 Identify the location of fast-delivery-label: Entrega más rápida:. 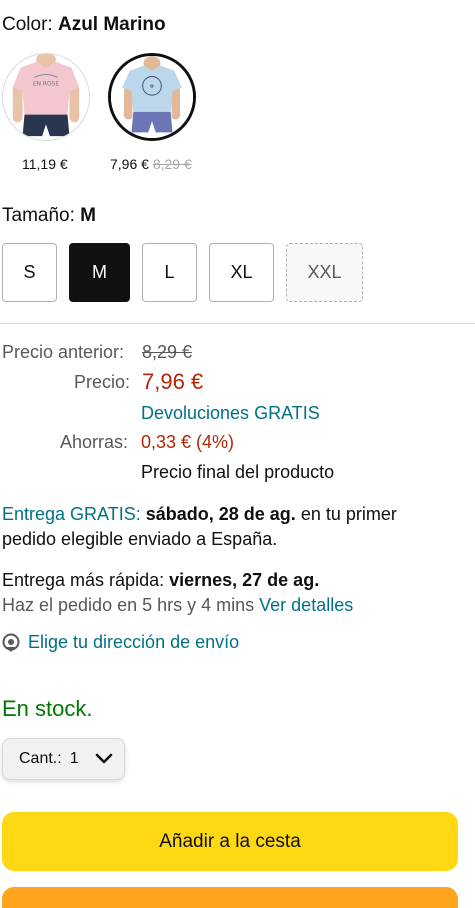
(83, 580).